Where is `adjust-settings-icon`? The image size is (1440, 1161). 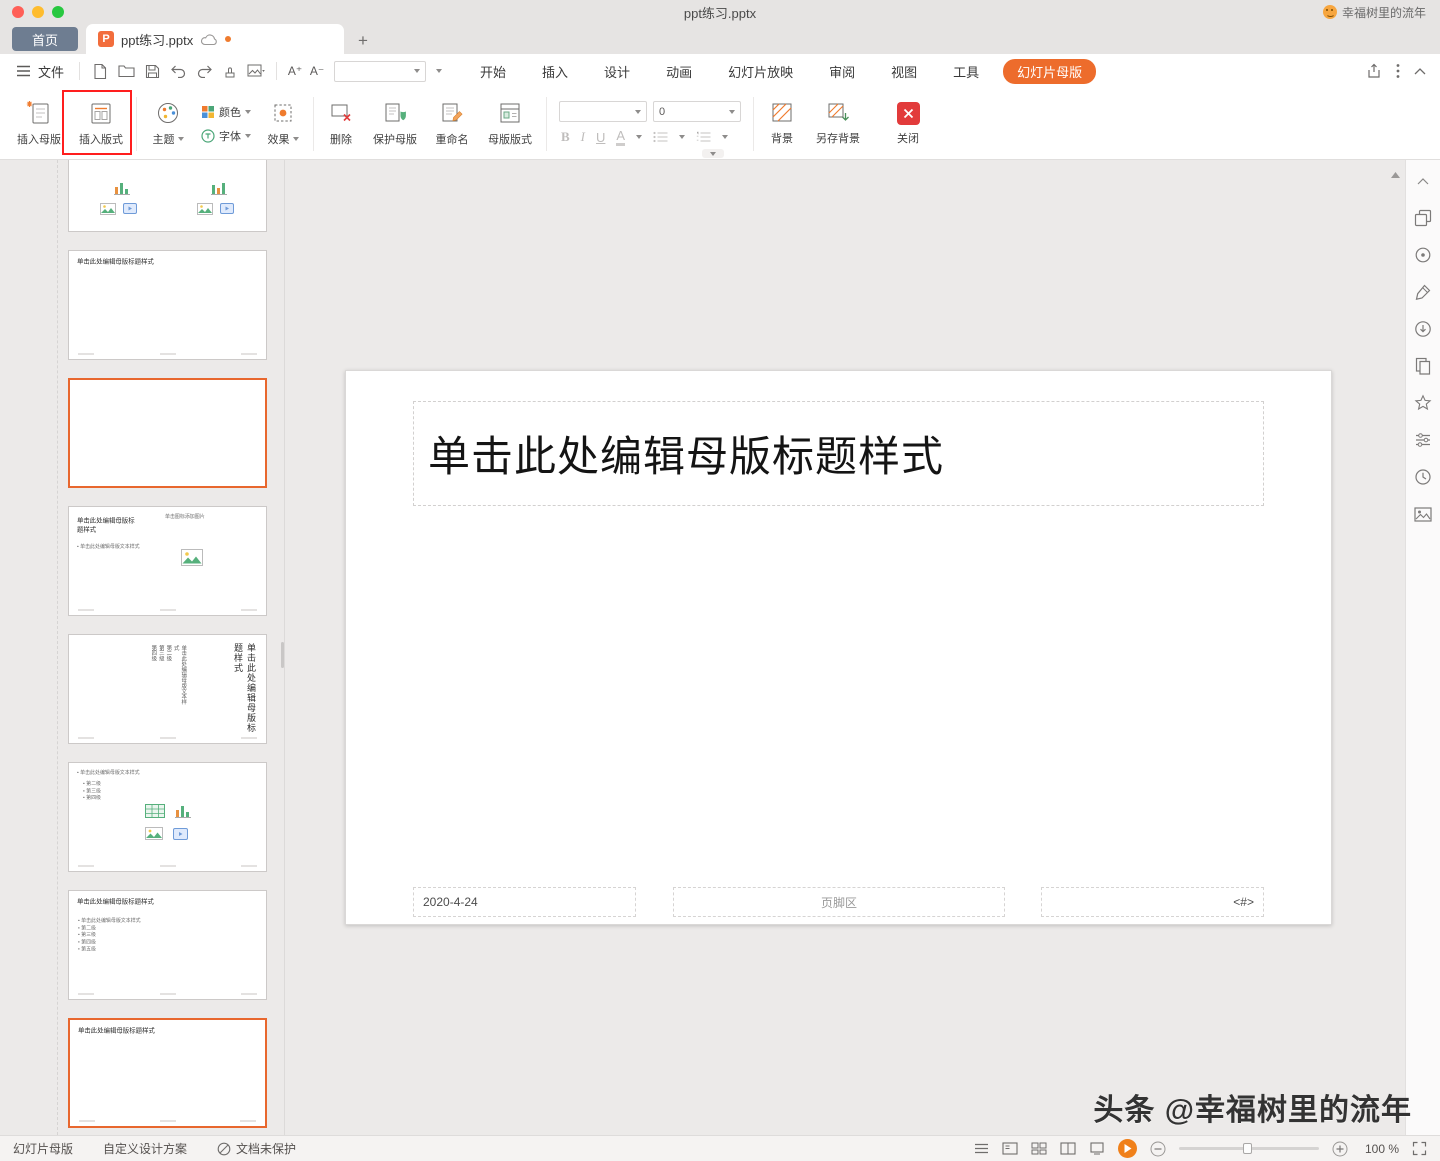 adjust-settings-icon is located at coordinates (1423, 440).